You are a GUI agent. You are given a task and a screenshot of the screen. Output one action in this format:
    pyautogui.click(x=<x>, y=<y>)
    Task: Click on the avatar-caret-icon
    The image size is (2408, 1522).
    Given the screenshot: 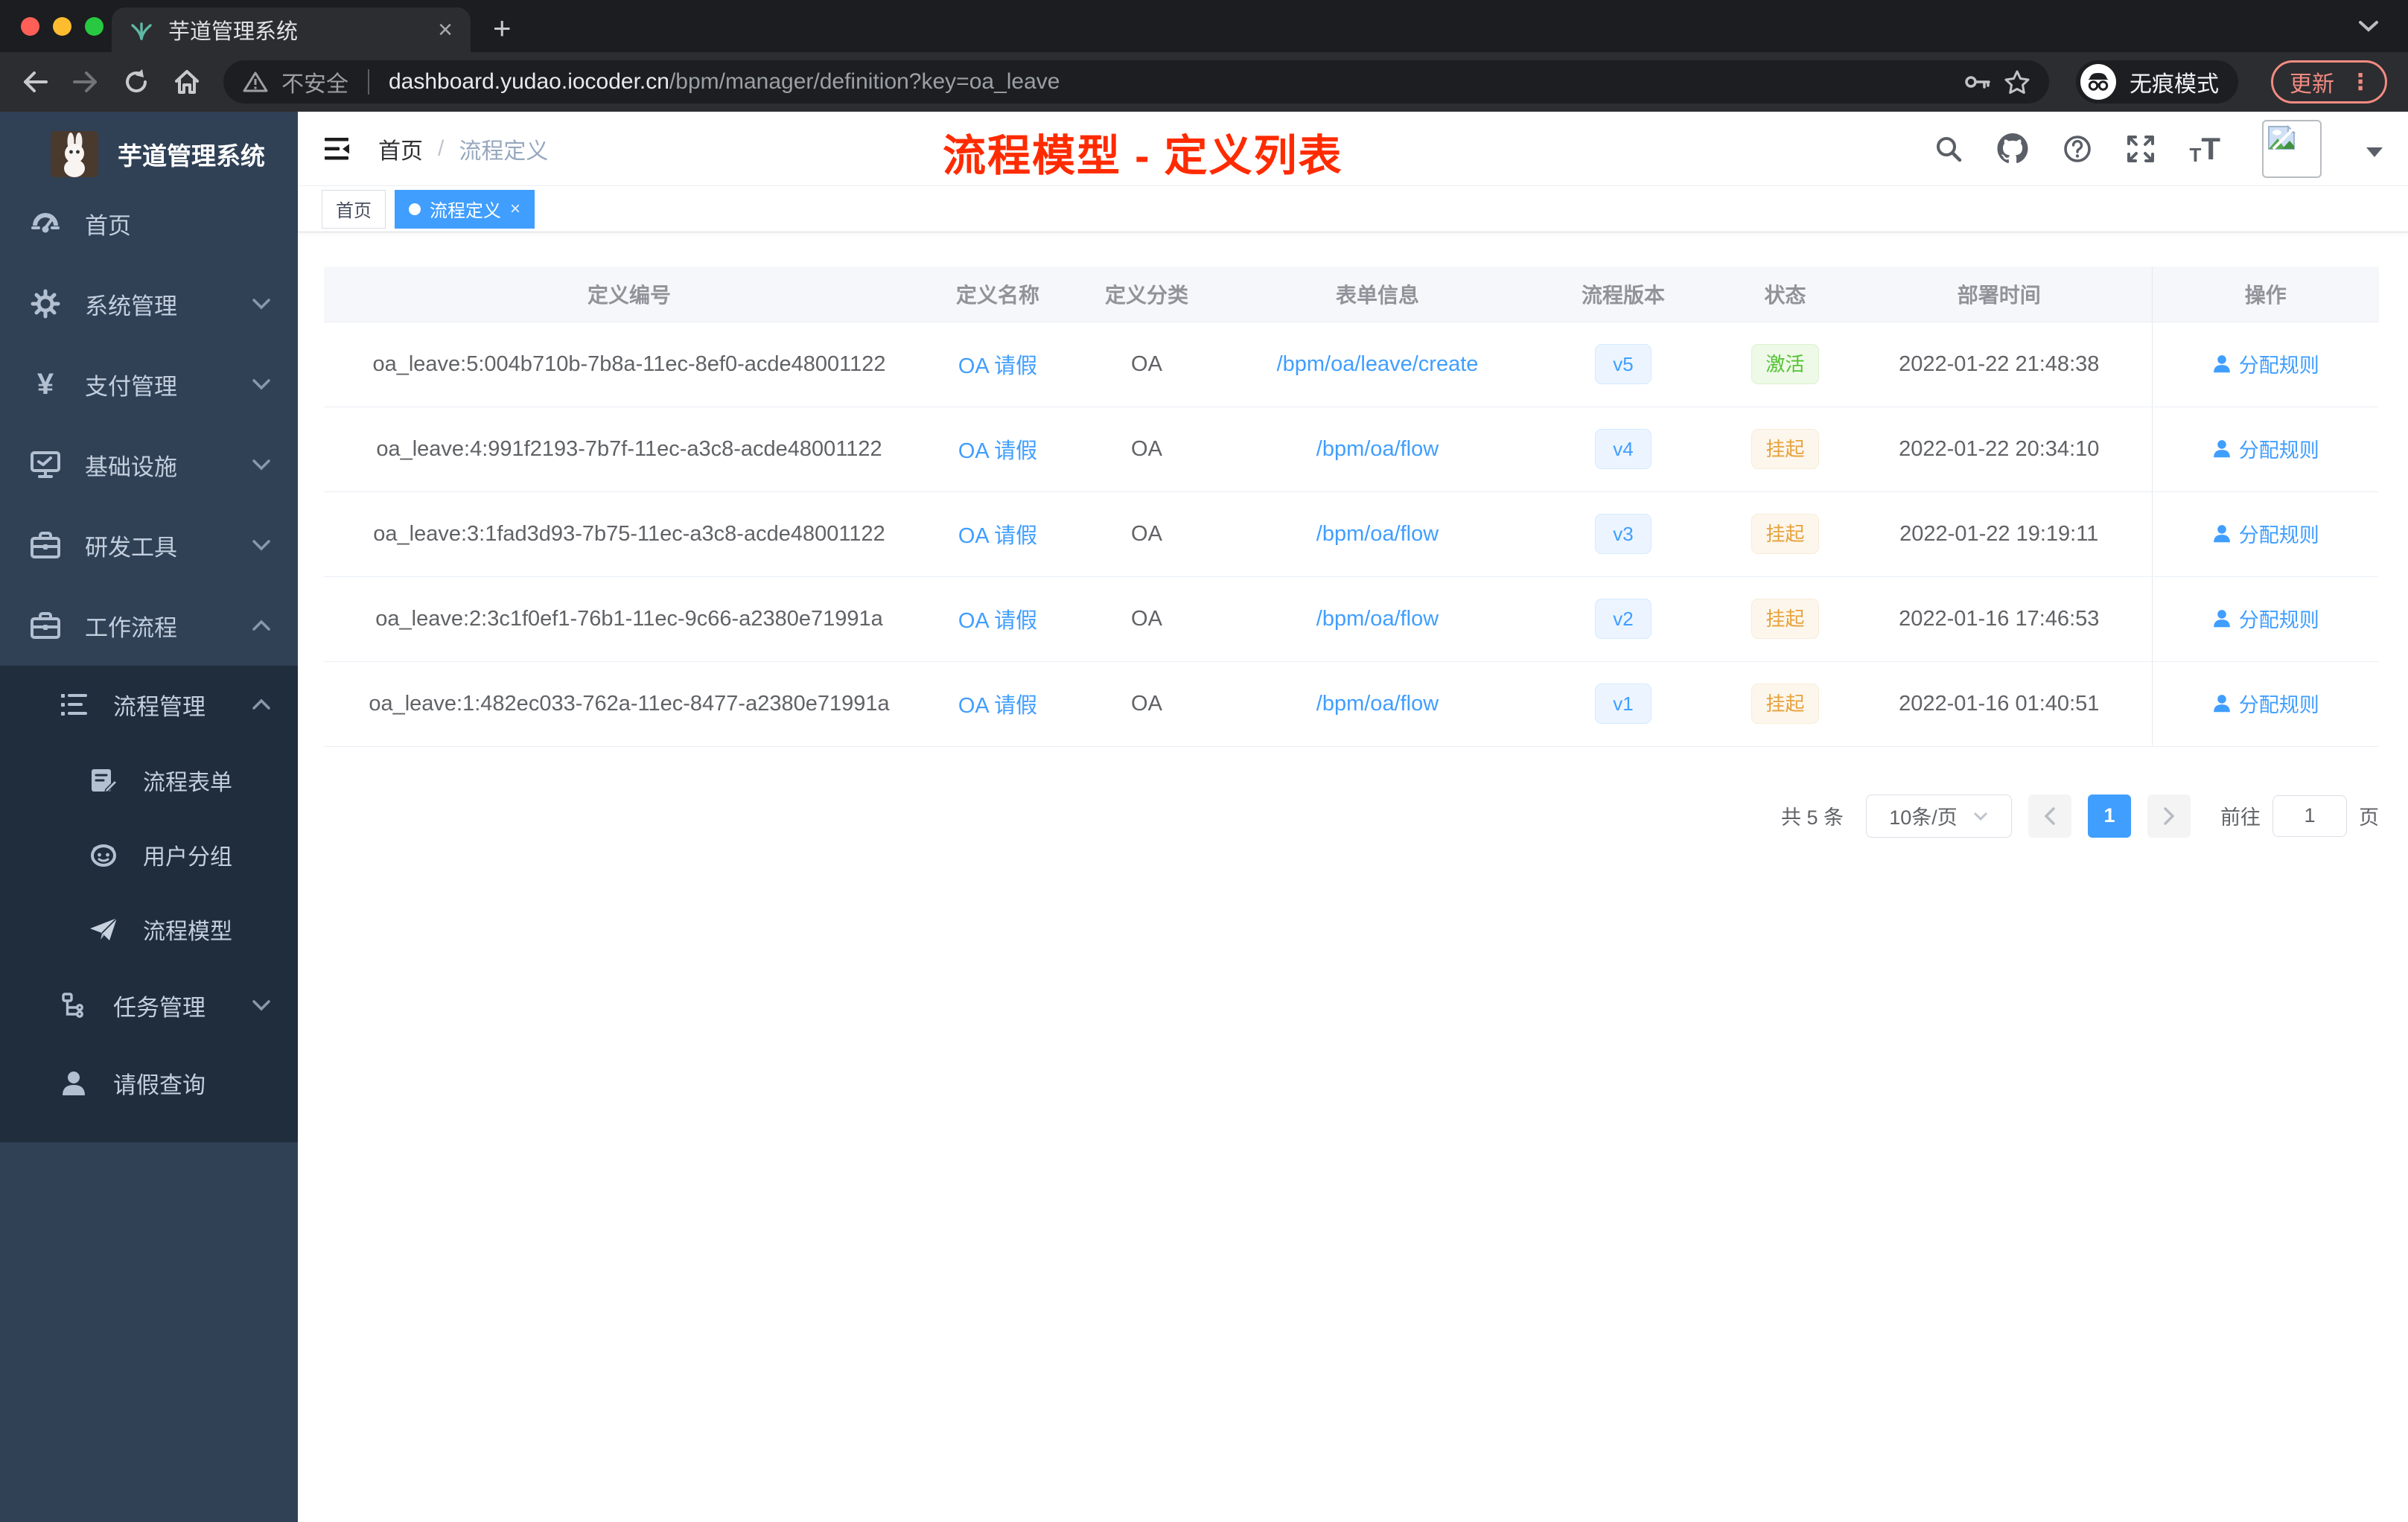 What is the action you would take?
    pyautogui.click(x=2374, y=152)
    